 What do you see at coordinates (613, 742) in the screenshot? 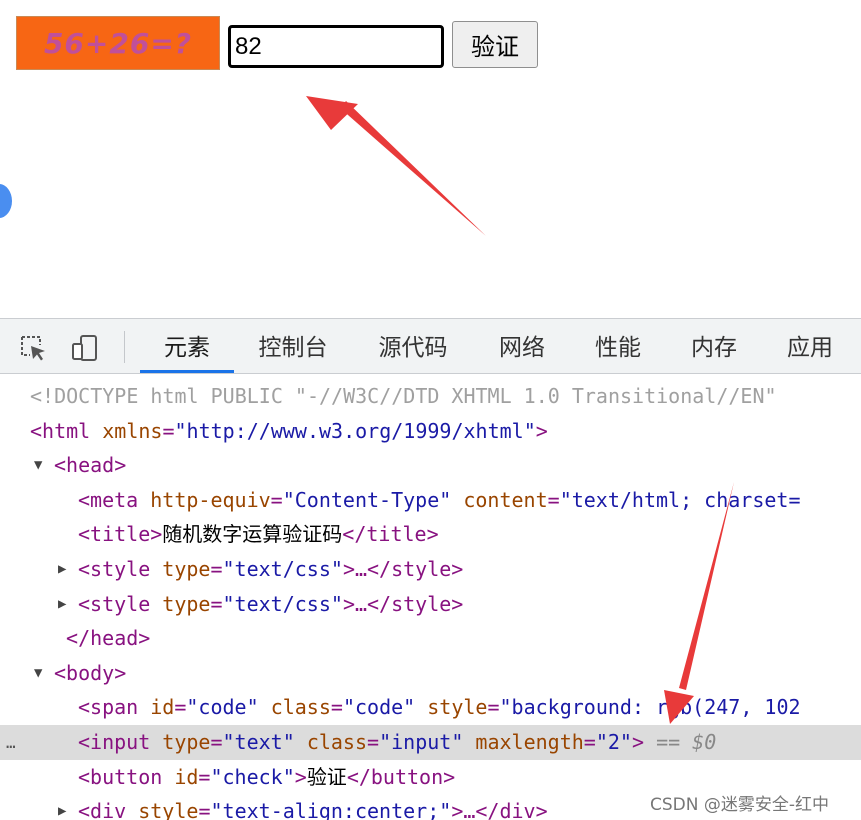
I see `markup-token: "2"` at bounding box center [613, 742].